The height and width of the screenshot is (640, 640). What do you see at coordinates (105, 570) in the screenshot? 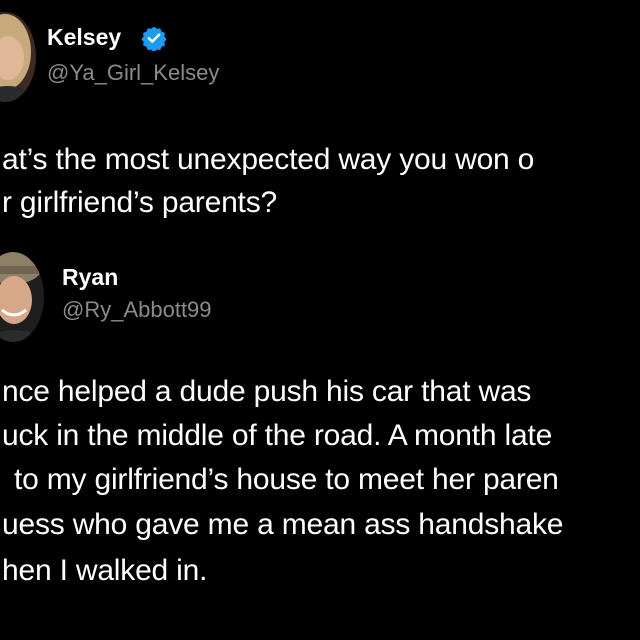
I see `reply-text-line-5: hen I walked in.` at bounding box center [105, 570].